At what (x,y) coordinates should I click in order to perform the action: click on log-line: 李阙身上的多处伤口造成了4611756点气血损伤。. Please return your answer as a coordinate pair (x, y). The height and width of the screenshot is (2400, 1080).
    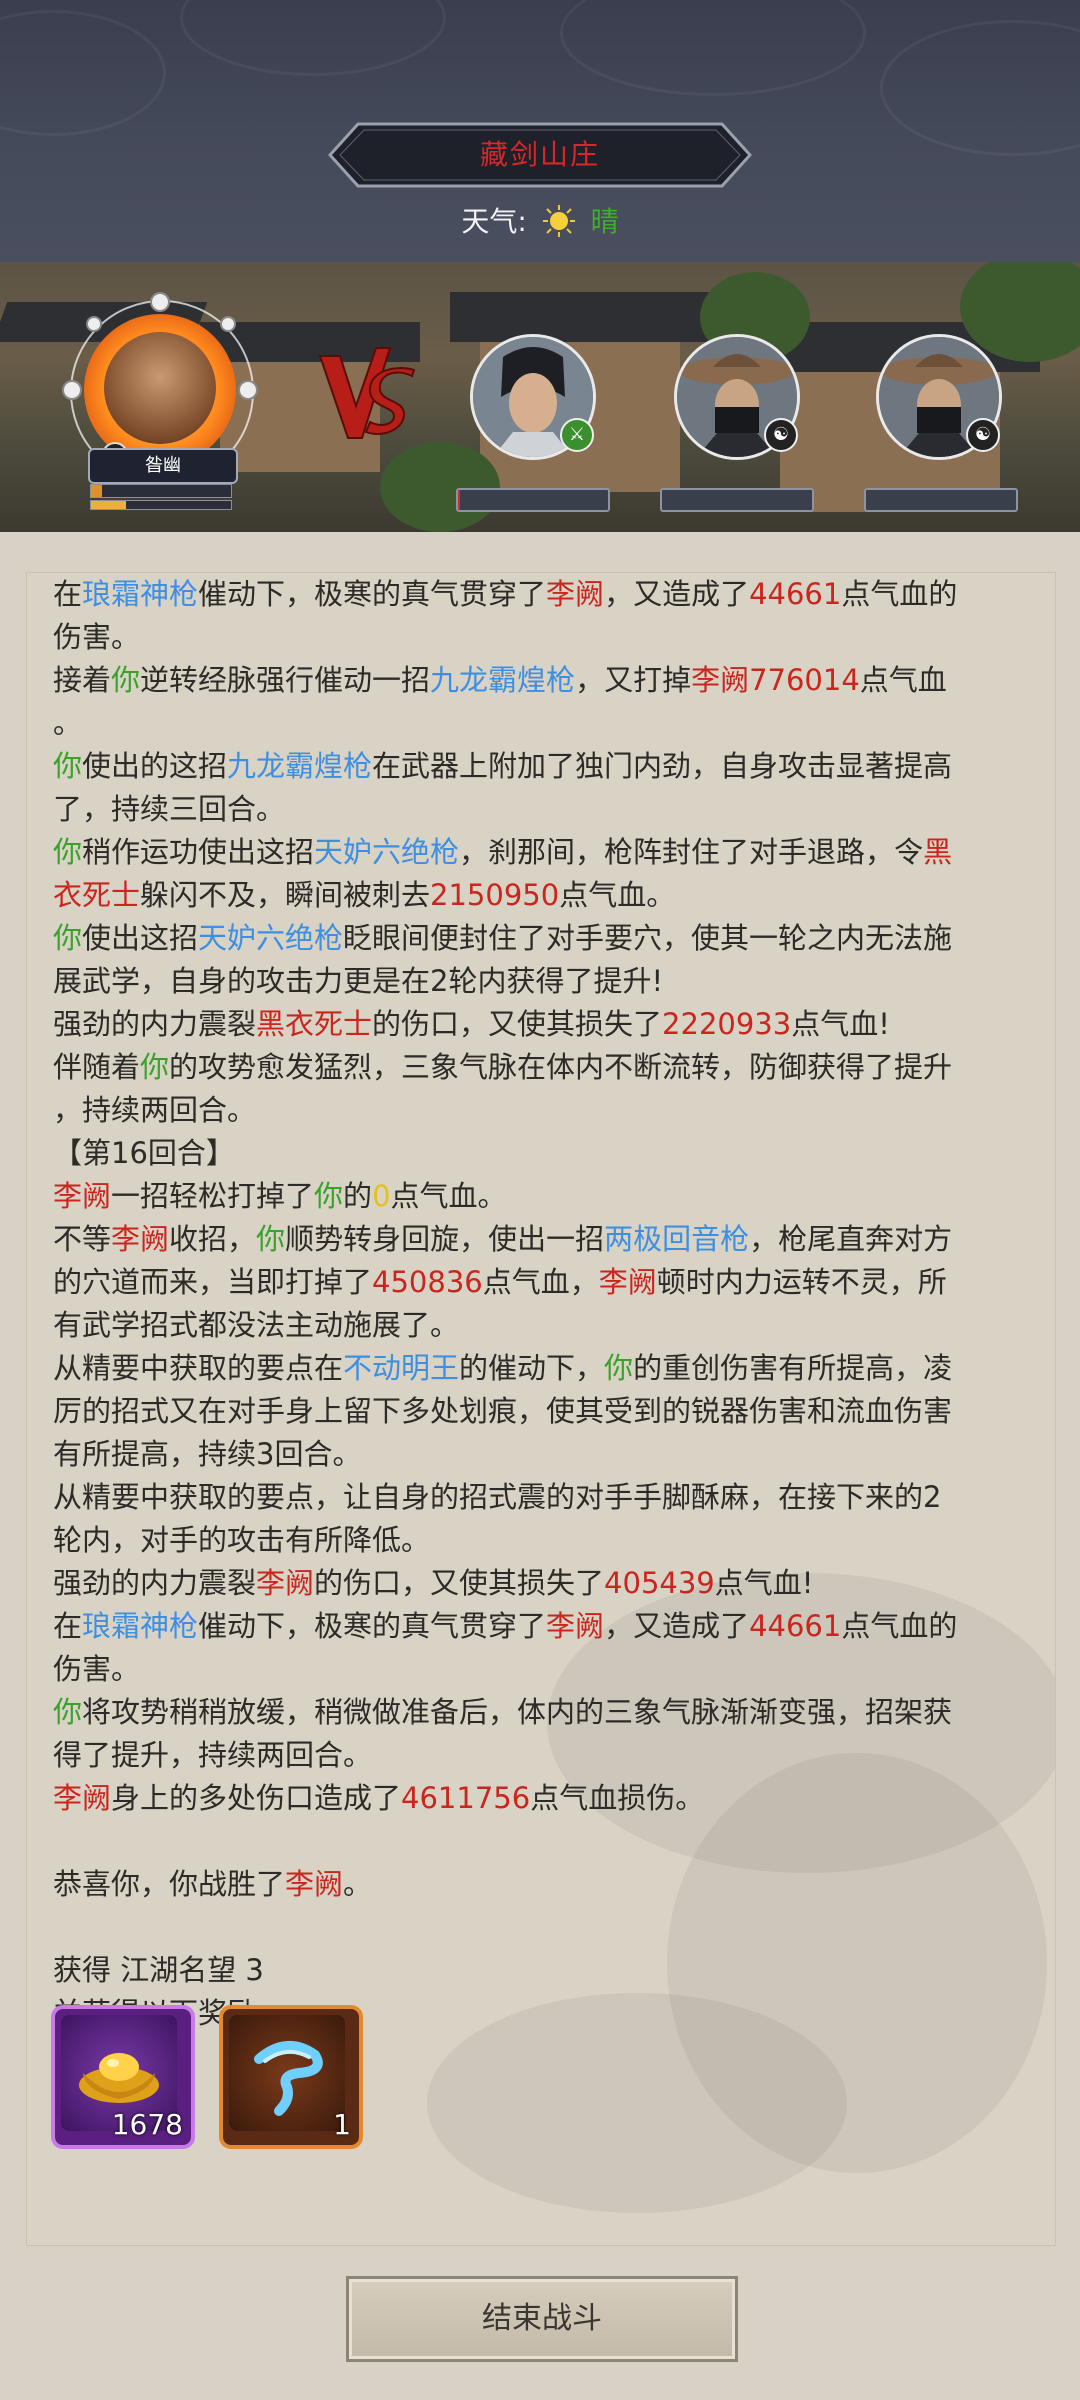
    Looking at the image, I should click on (548, 1798).